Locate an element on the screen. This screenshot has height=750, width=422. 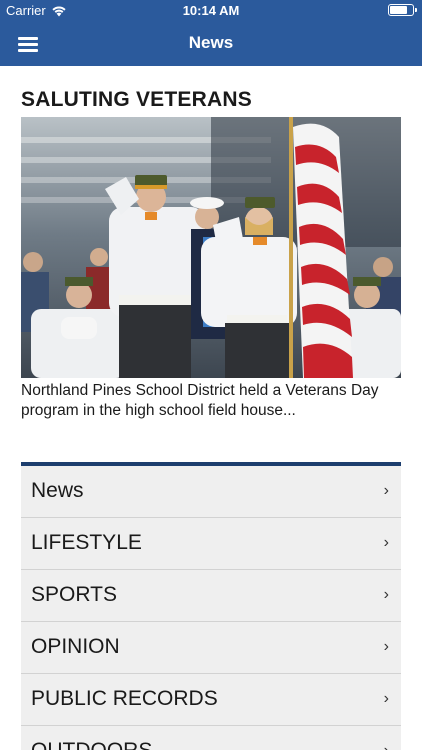
section-item-sports: SPORTS › is located at coordinates (211, 596).